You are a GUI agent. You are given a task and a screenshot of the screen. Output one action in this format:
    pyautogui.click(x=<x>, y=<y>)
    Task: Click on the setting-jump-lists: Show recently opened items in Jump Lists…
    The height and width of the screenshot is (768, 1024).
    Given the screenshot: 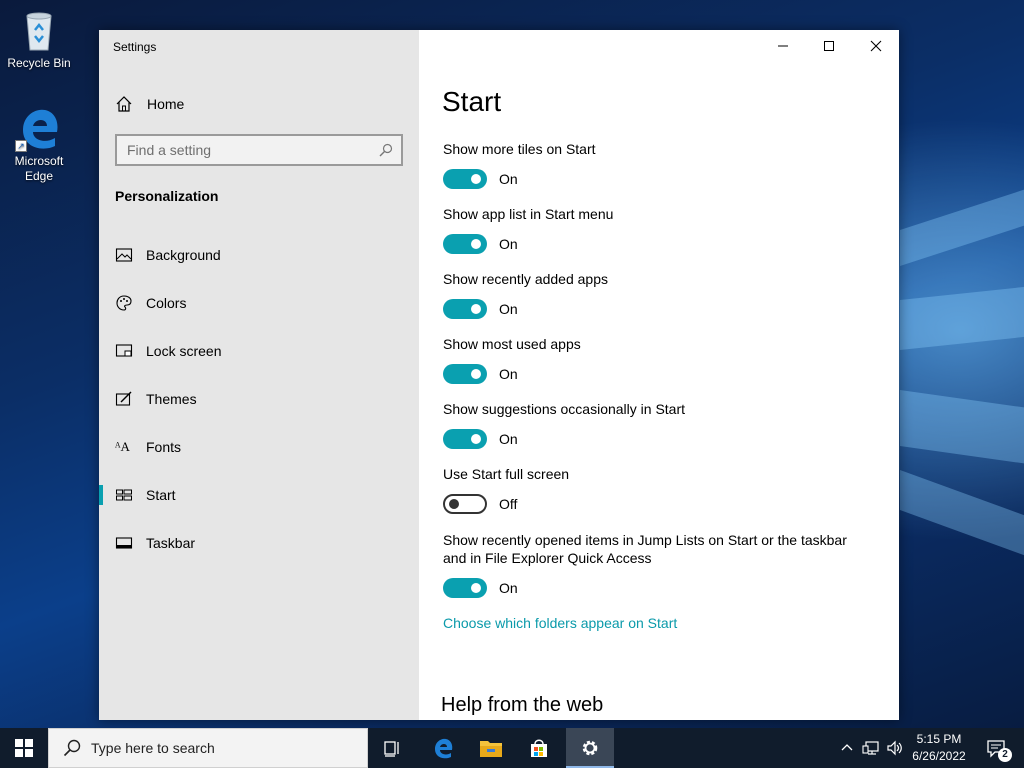 What is the action you would take?
    pyautogui.click(x=648, y=565)
    